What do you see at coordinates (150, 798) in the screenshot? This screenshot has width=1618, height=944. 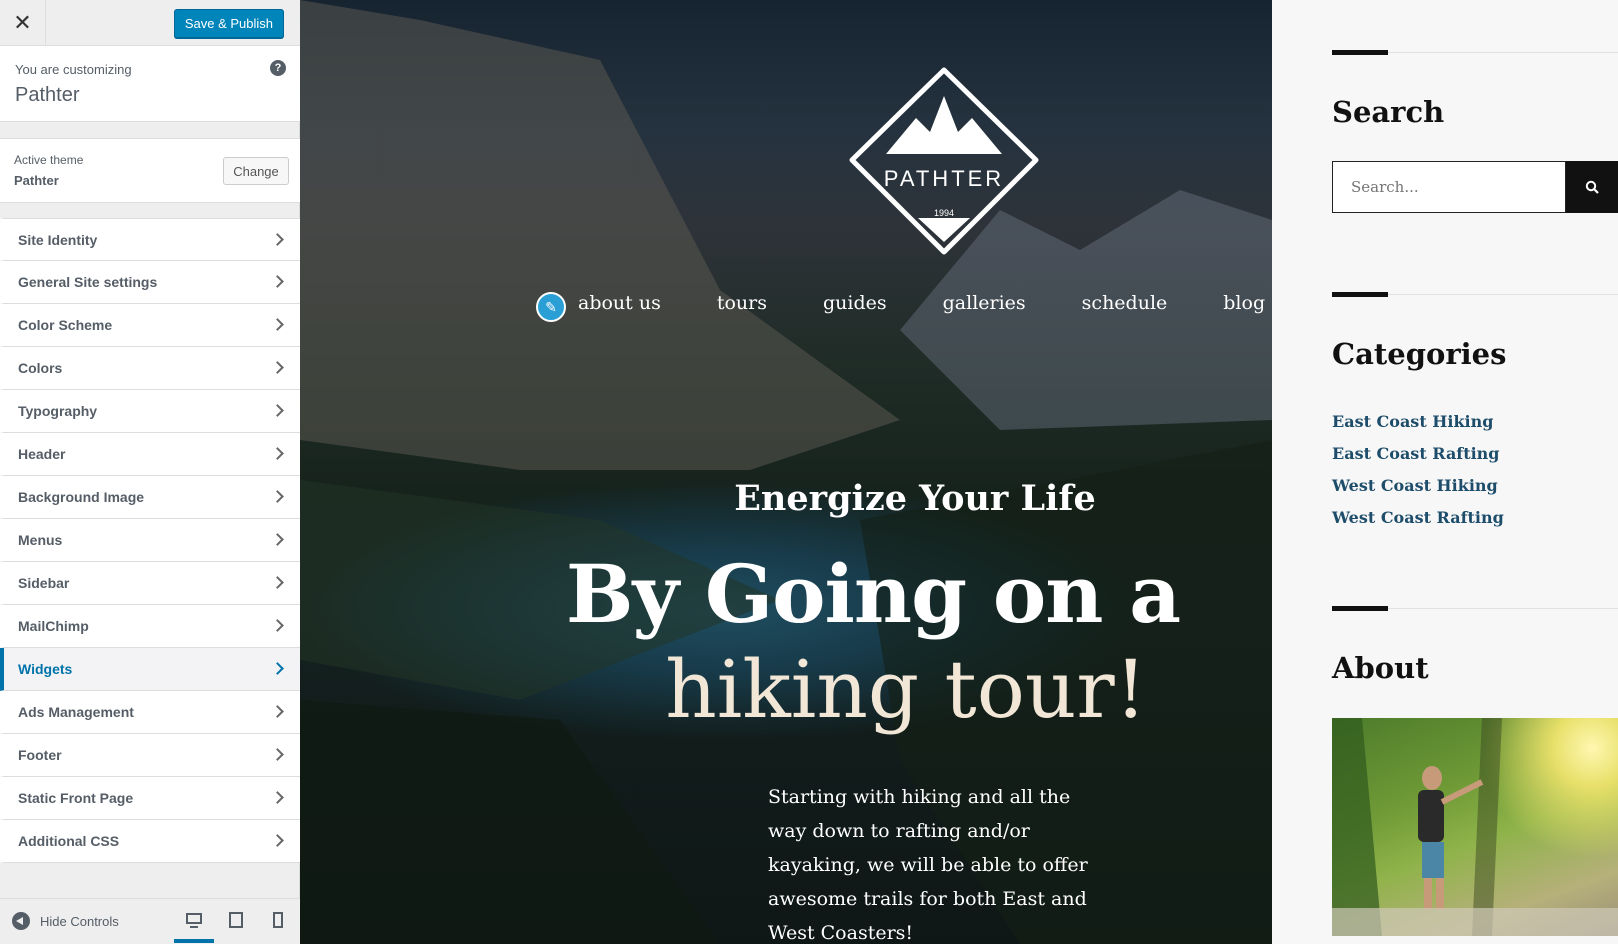 I see `section-static-front-page: Static Front Page` at bounding box center [150, 798].